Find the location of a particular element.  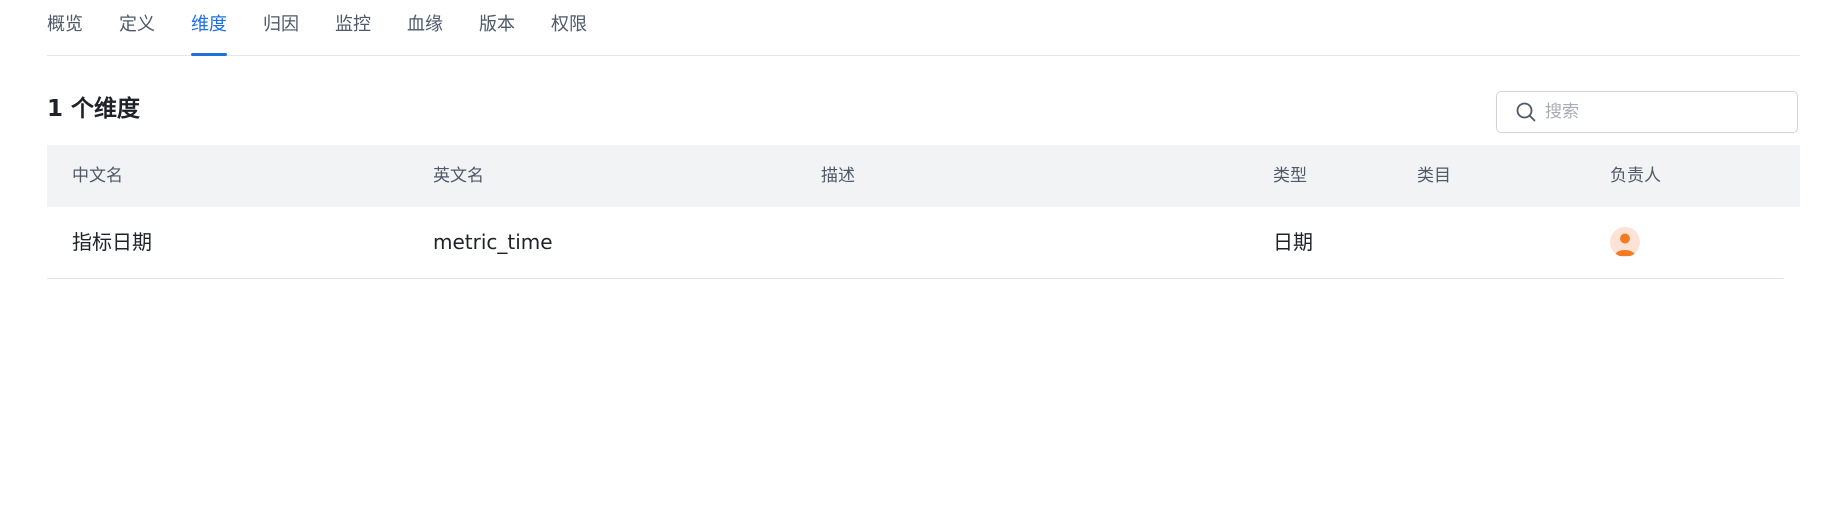

column-header-description: 描述 is located at coordinates (838, 176).